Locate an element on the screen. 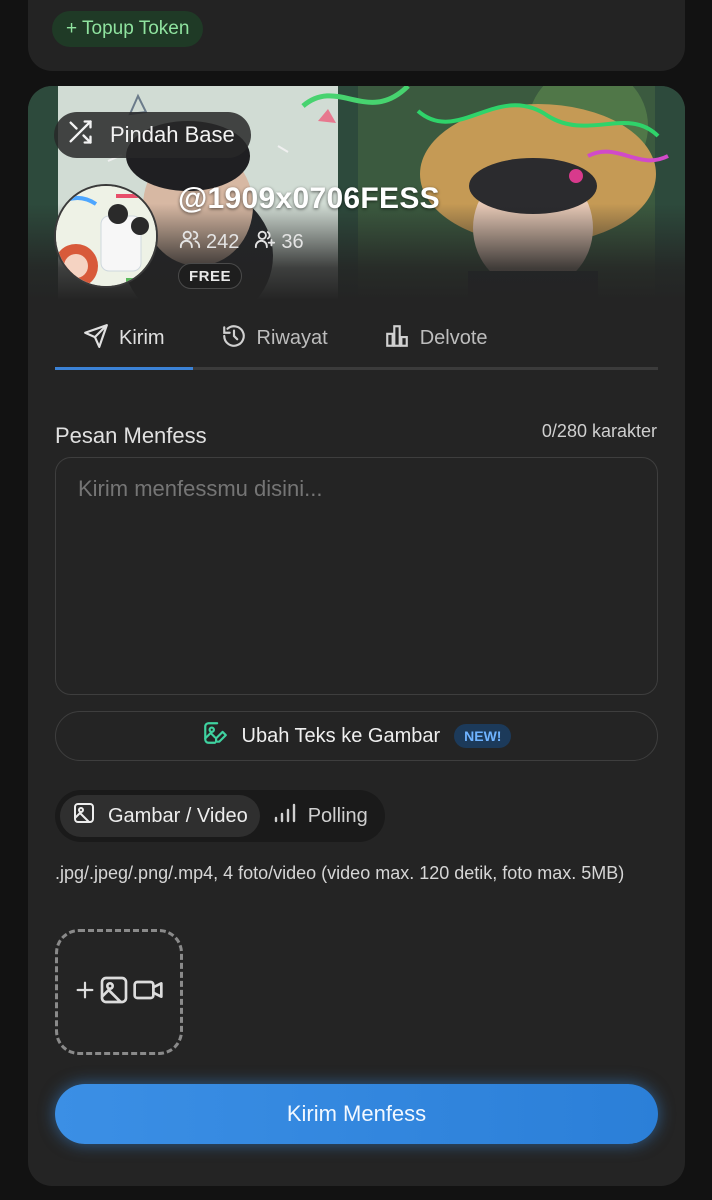 The width and height of the screenshot is (712, 1200). media-option-image-video: Gambar / Video is located at coordinates (160, 816).